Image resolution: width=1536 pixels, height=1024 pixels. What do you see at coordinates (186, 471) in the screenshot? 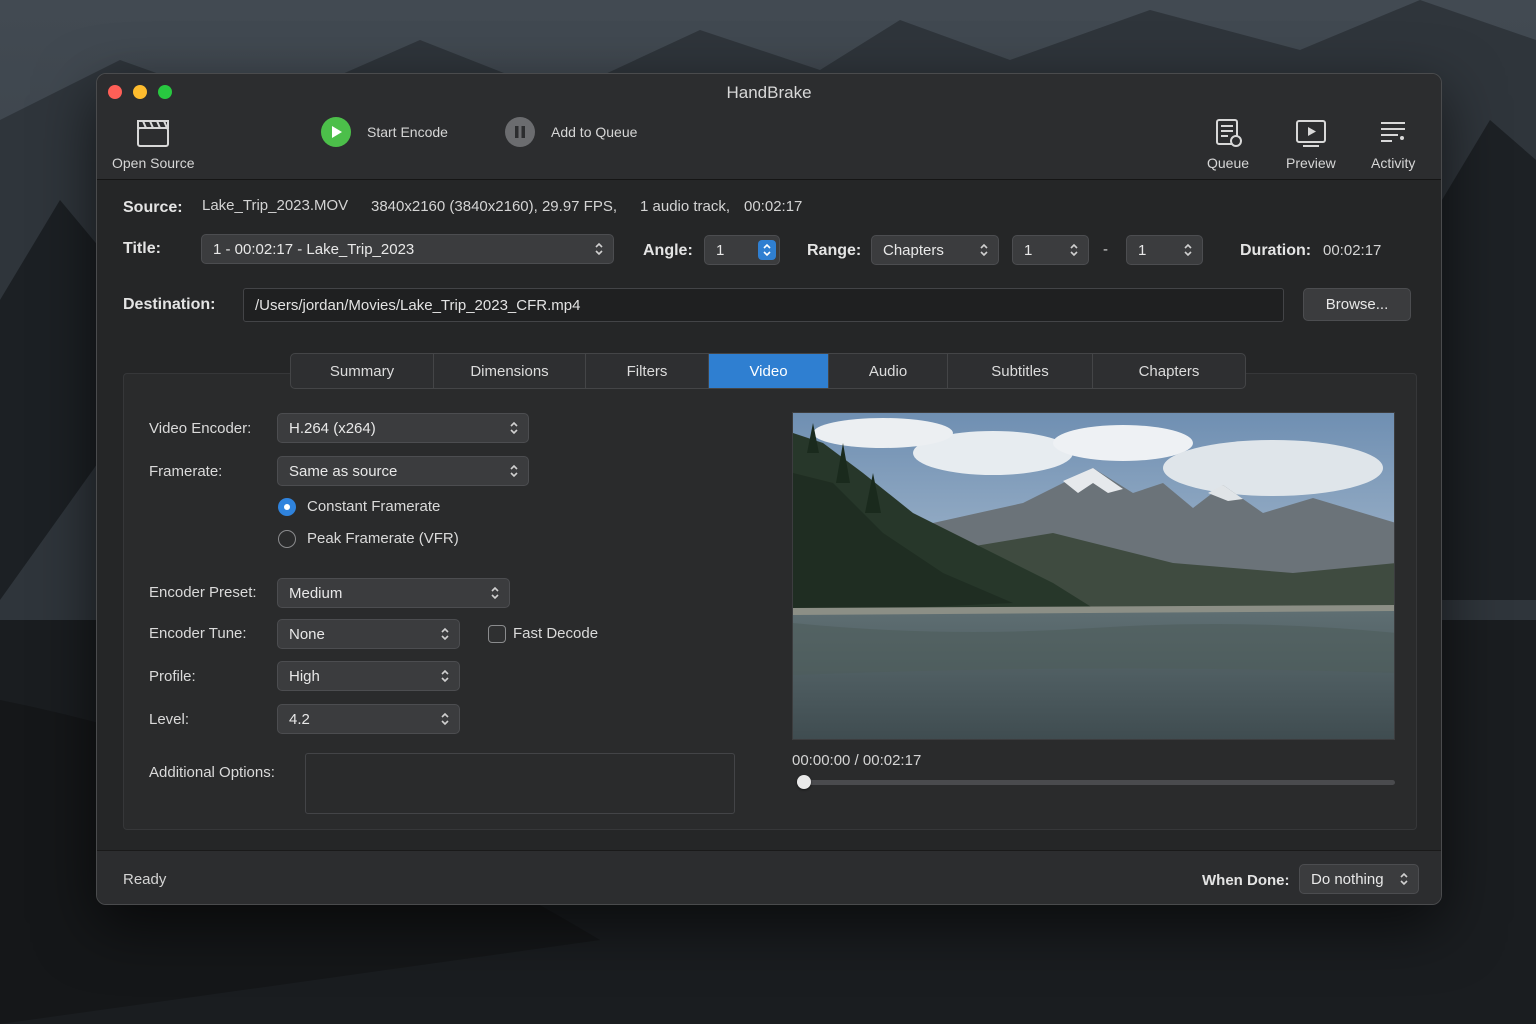
I see `framerate-label: Framerate:` at bounding box center [186, 471].